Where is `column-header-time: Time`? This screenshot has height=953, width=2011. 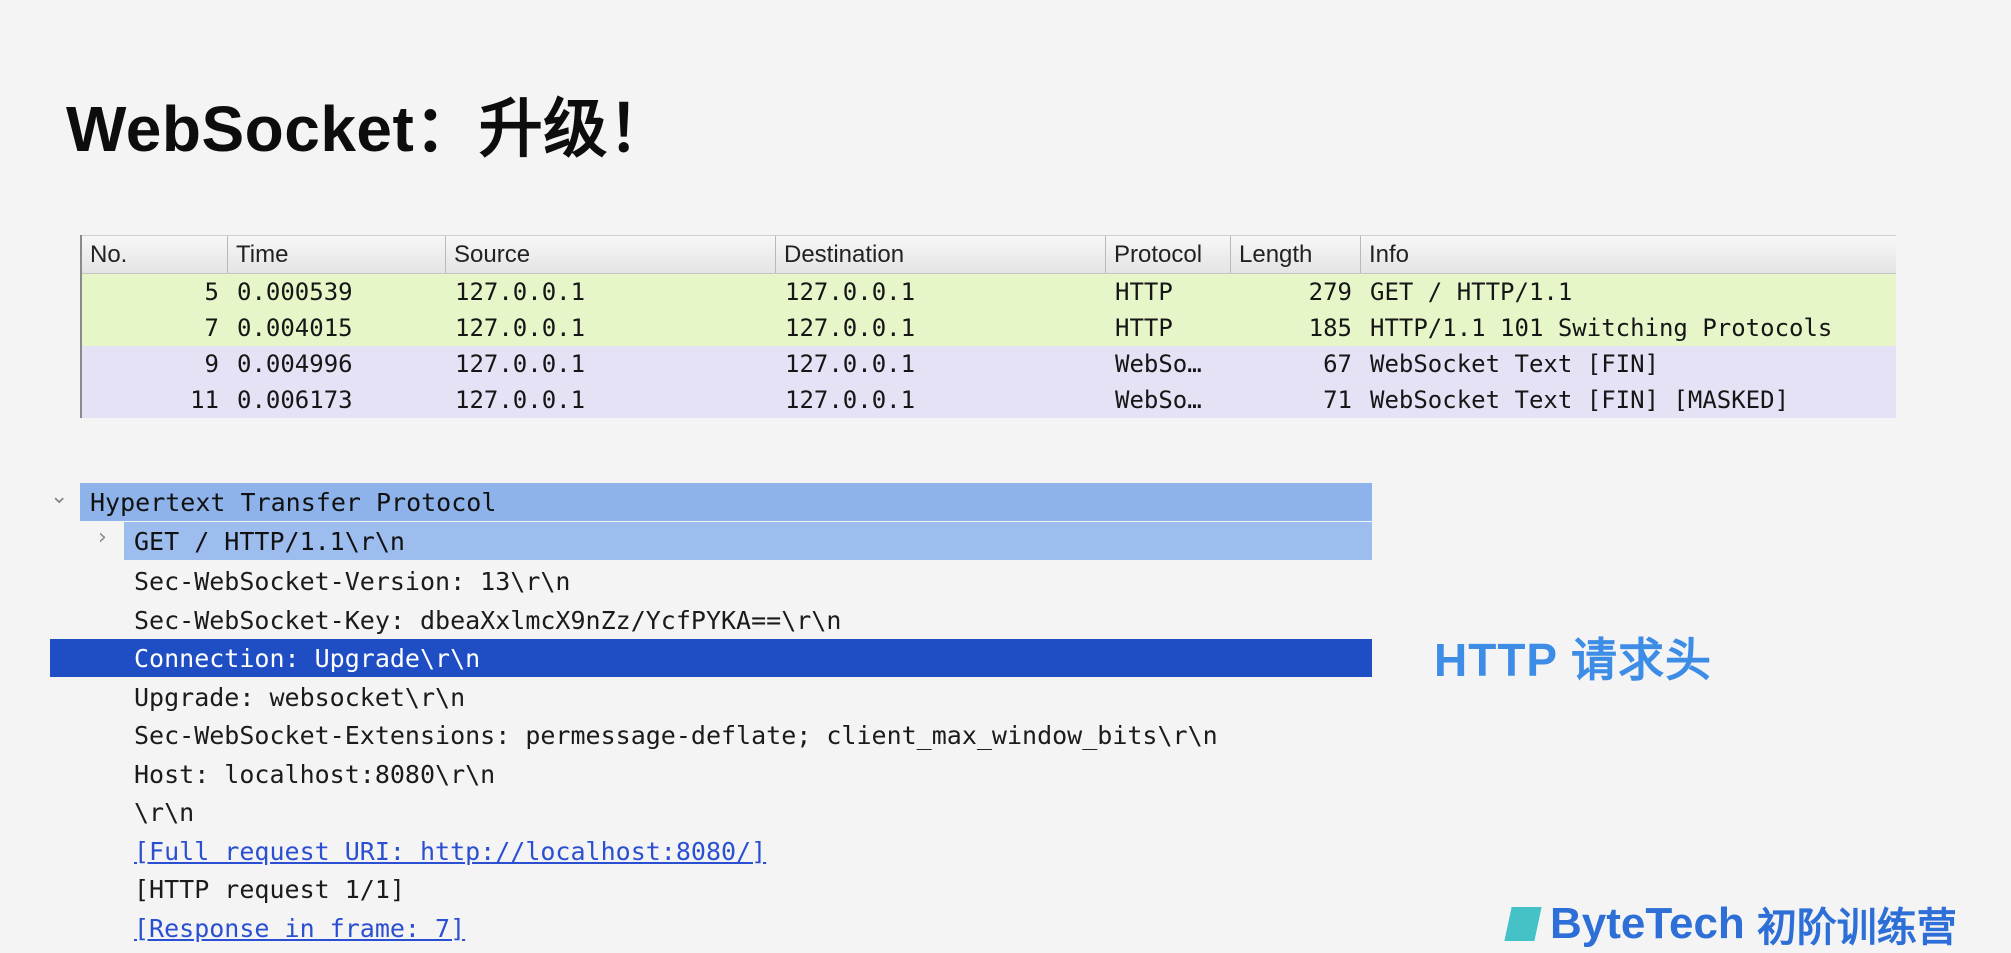
column-header-time: Time is located at coordinates (336, 254).